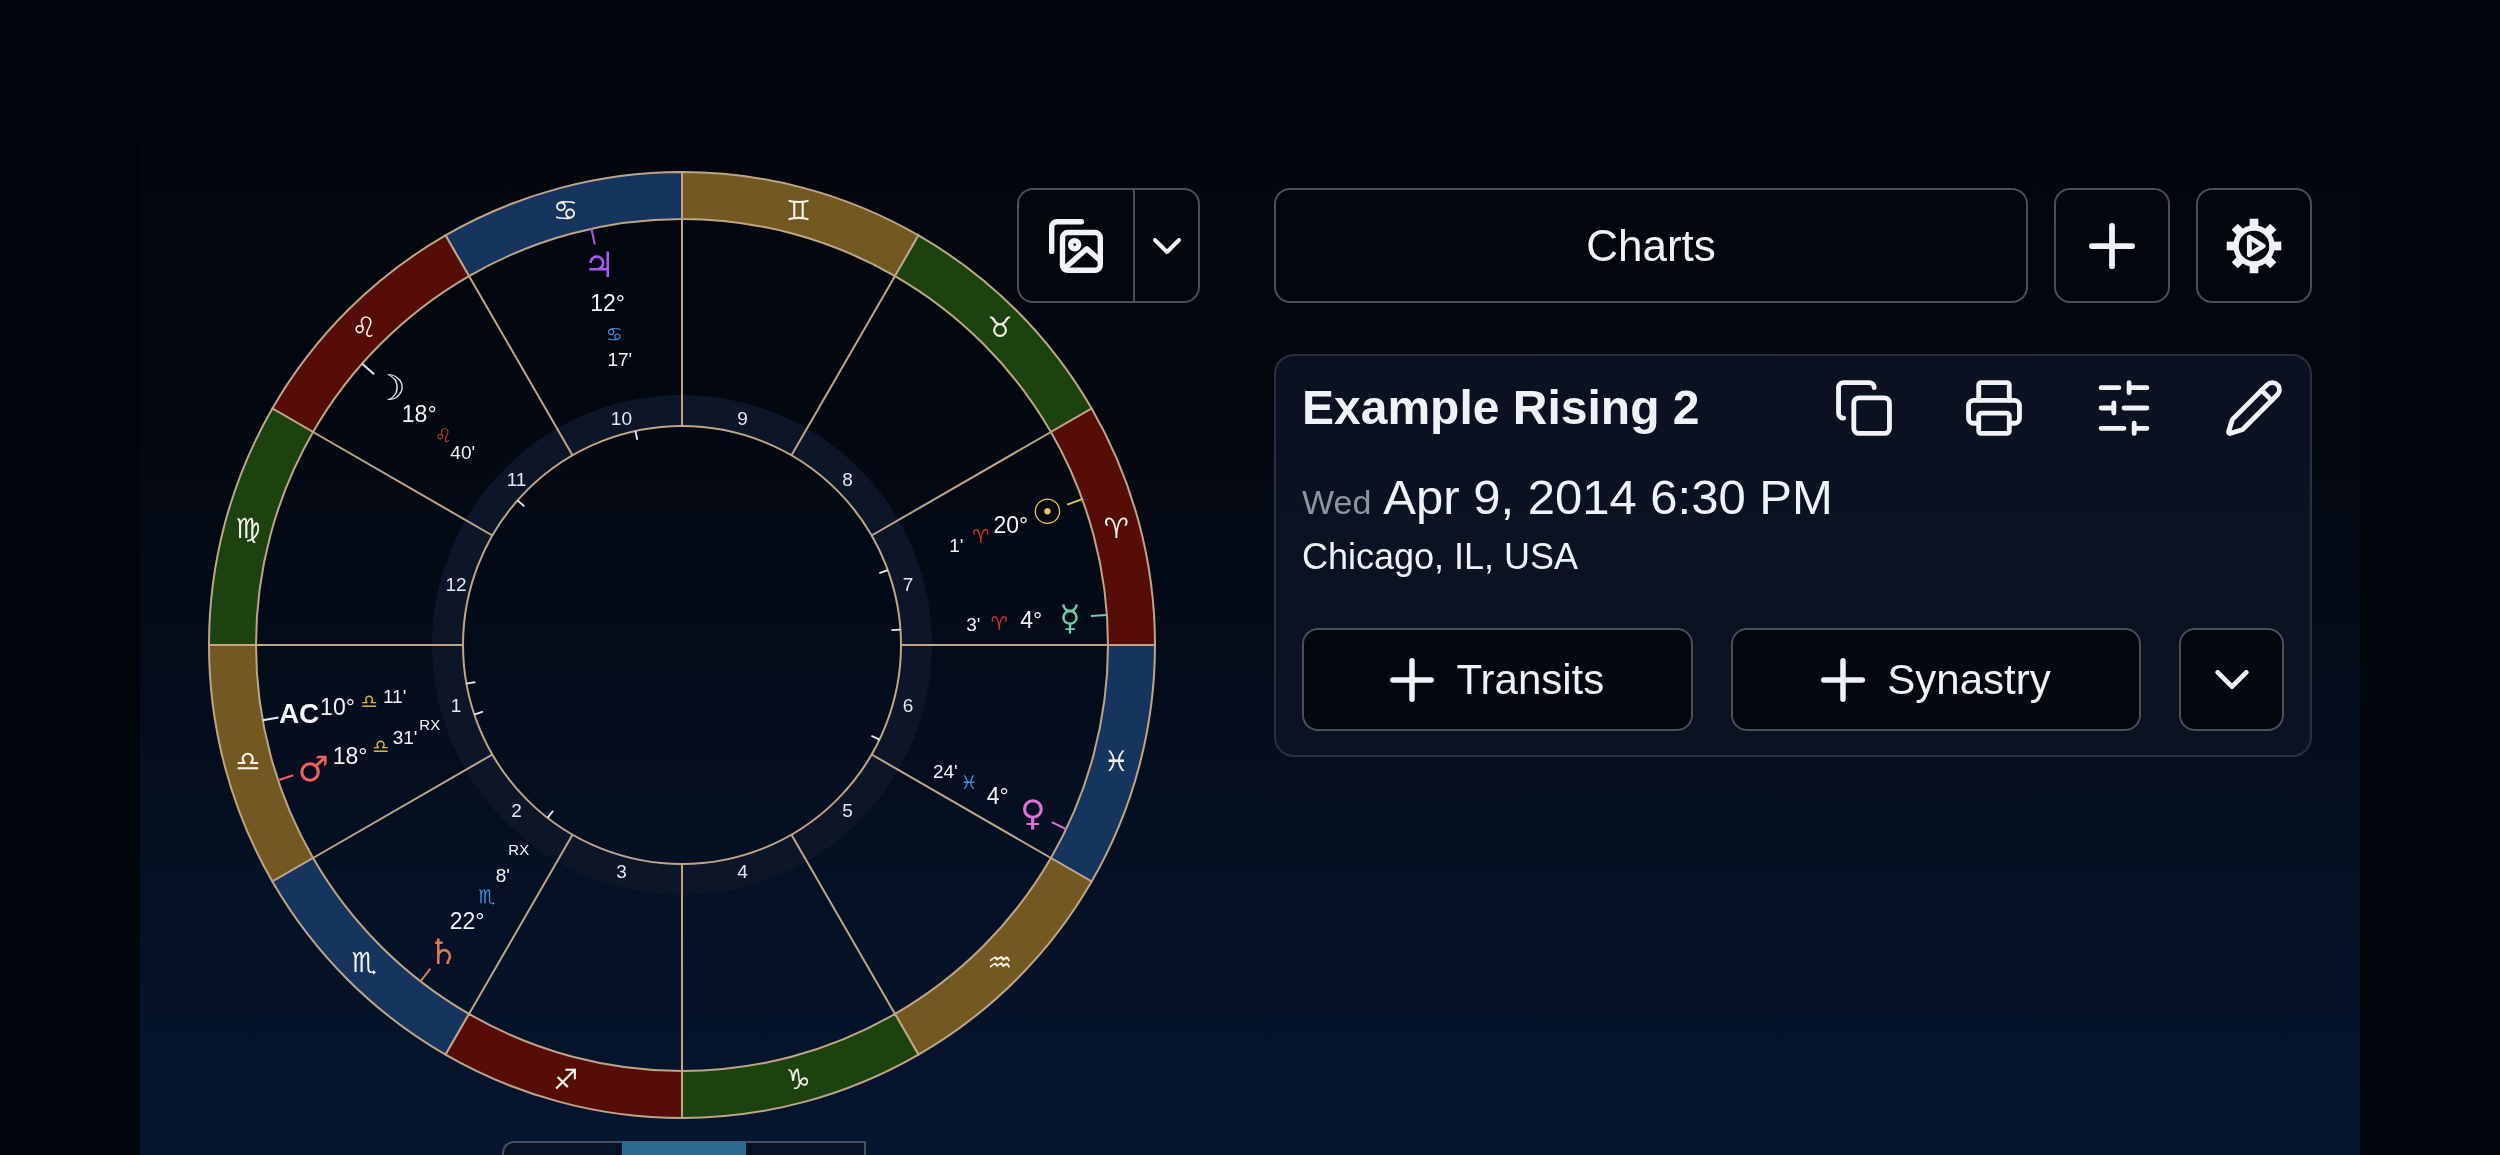 The width and height of the screenshot is (2500, 1155). Describe the element at coordinates (1501, 408) in the screenshot. I see `chart-title: Example Rising 2` at that location.